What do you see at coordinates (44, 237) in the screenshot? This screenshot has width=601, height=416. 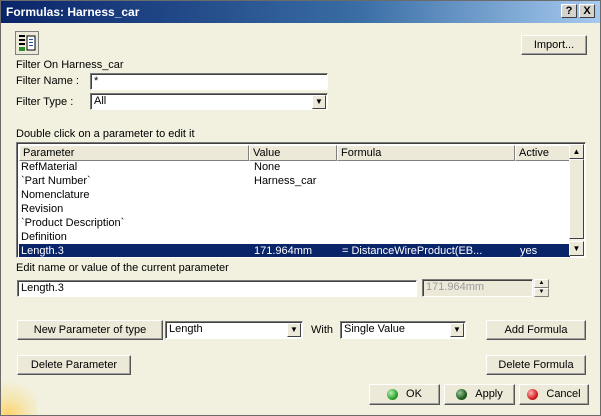 I see `cell-parameter: Definition` at bounding box center [44, 237].